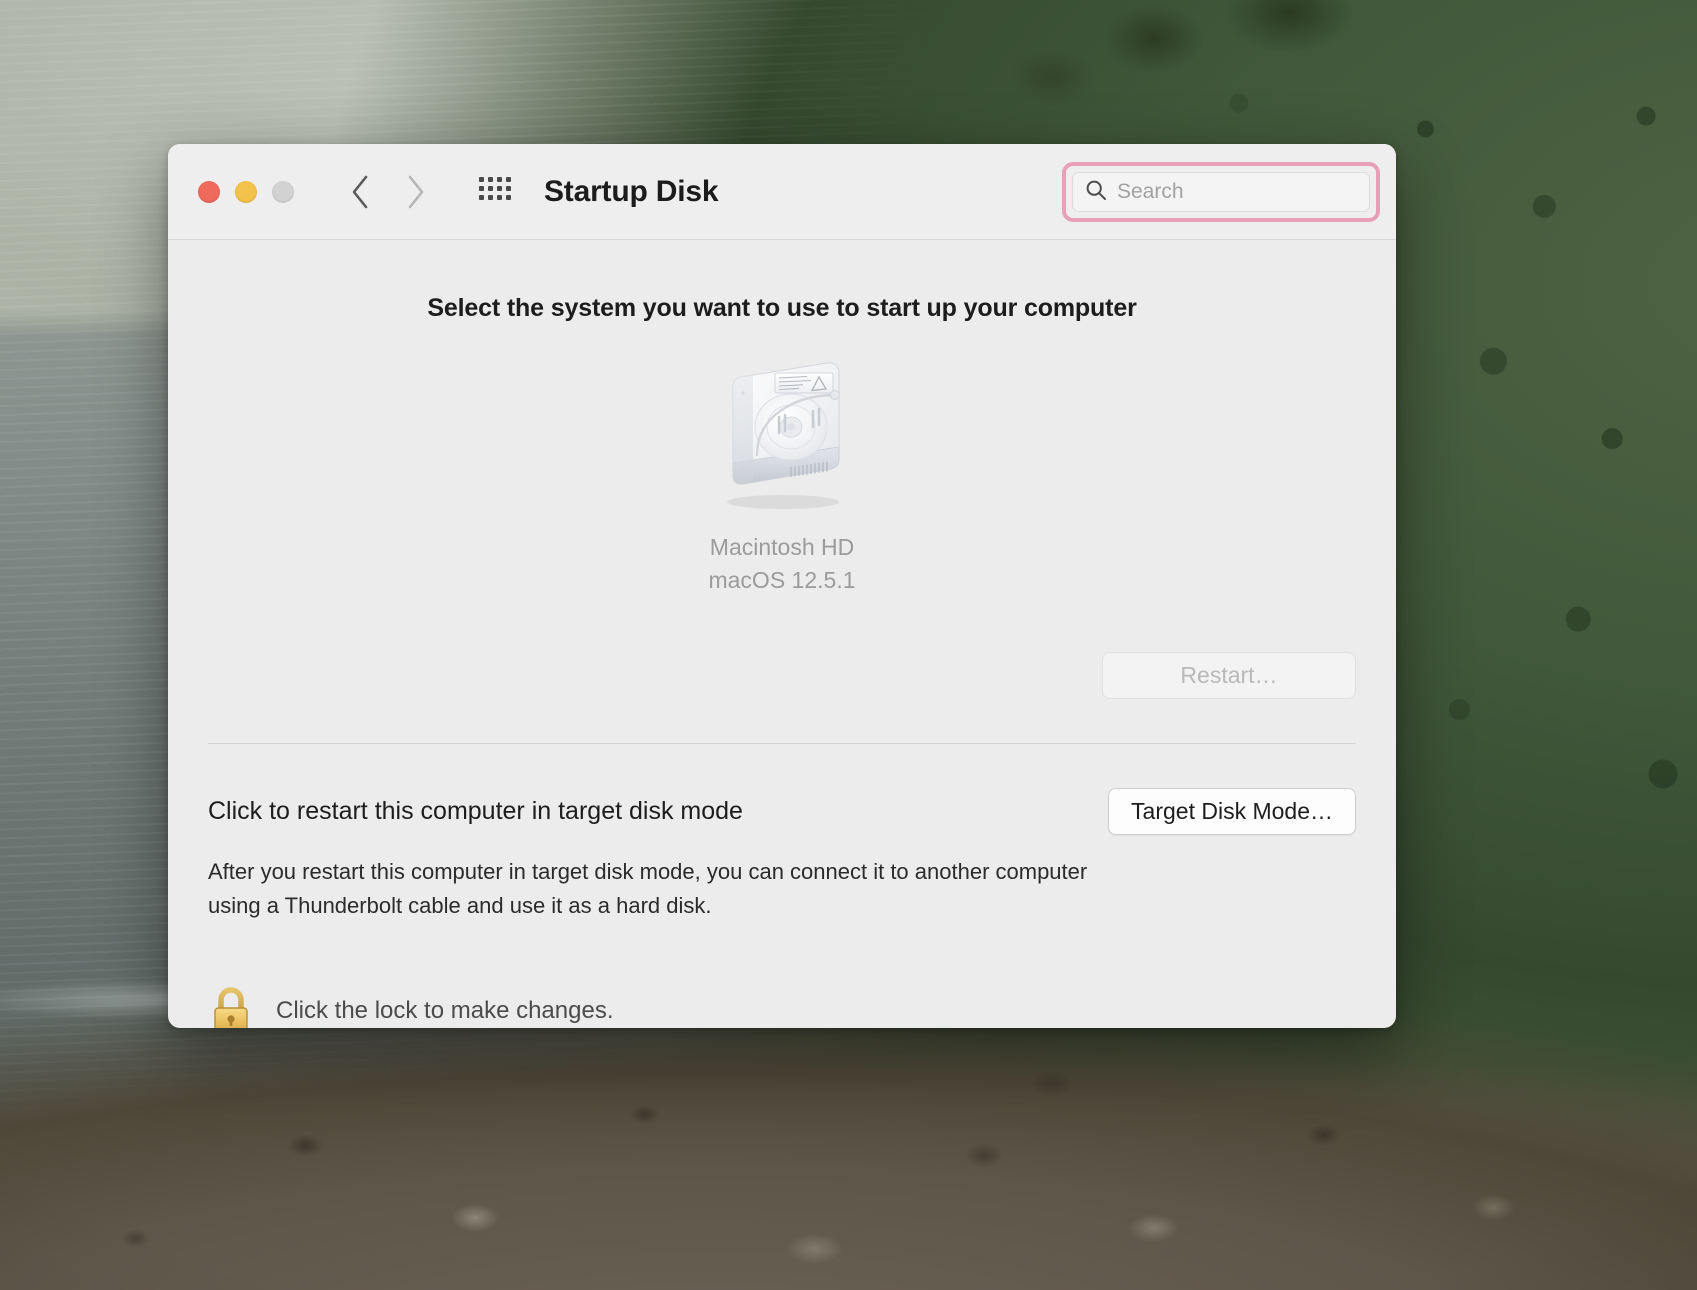 Image resolution: width=1697 pixels, height=1290 pixels. I want to click on minimize-window-button, so click(246, 191).